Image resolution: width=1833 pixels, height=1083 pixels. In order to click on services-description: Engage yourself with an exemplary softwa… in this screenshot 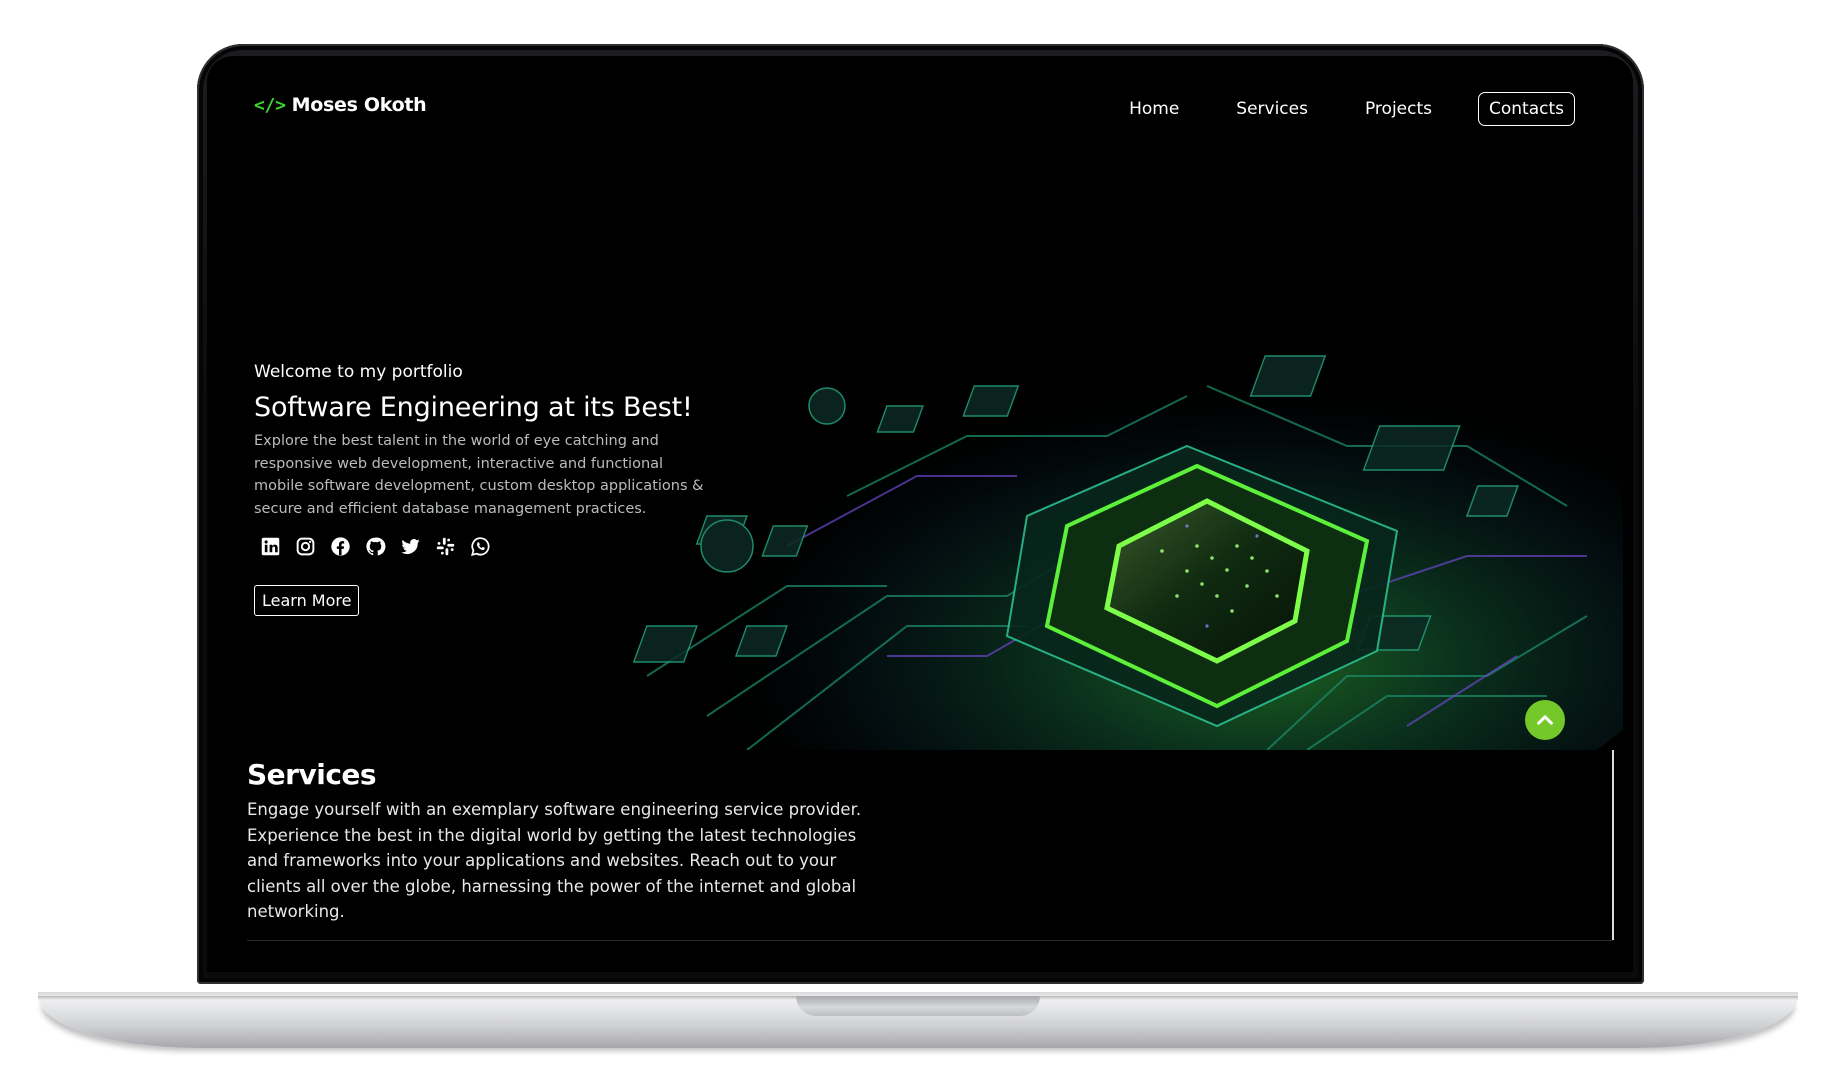, I will do `click(554, 860)`.